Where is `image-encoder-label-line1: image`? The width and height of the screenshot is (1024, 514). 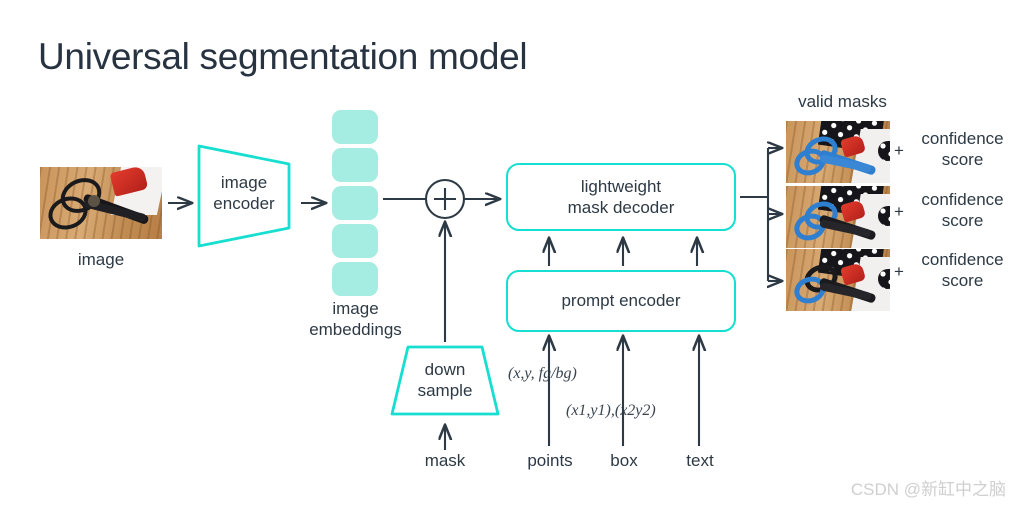
image-encoder-label-line1: image is located at coordinates (244, 182).